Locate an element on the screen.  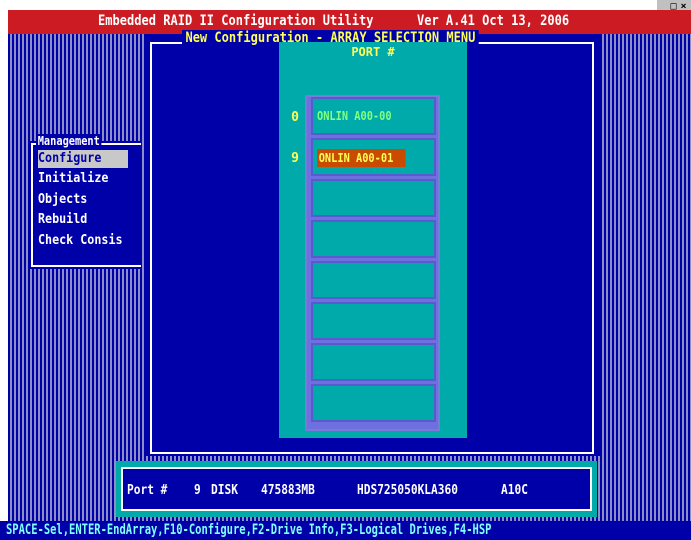
management-menu-title: Management is located at coordinates (69, 141).